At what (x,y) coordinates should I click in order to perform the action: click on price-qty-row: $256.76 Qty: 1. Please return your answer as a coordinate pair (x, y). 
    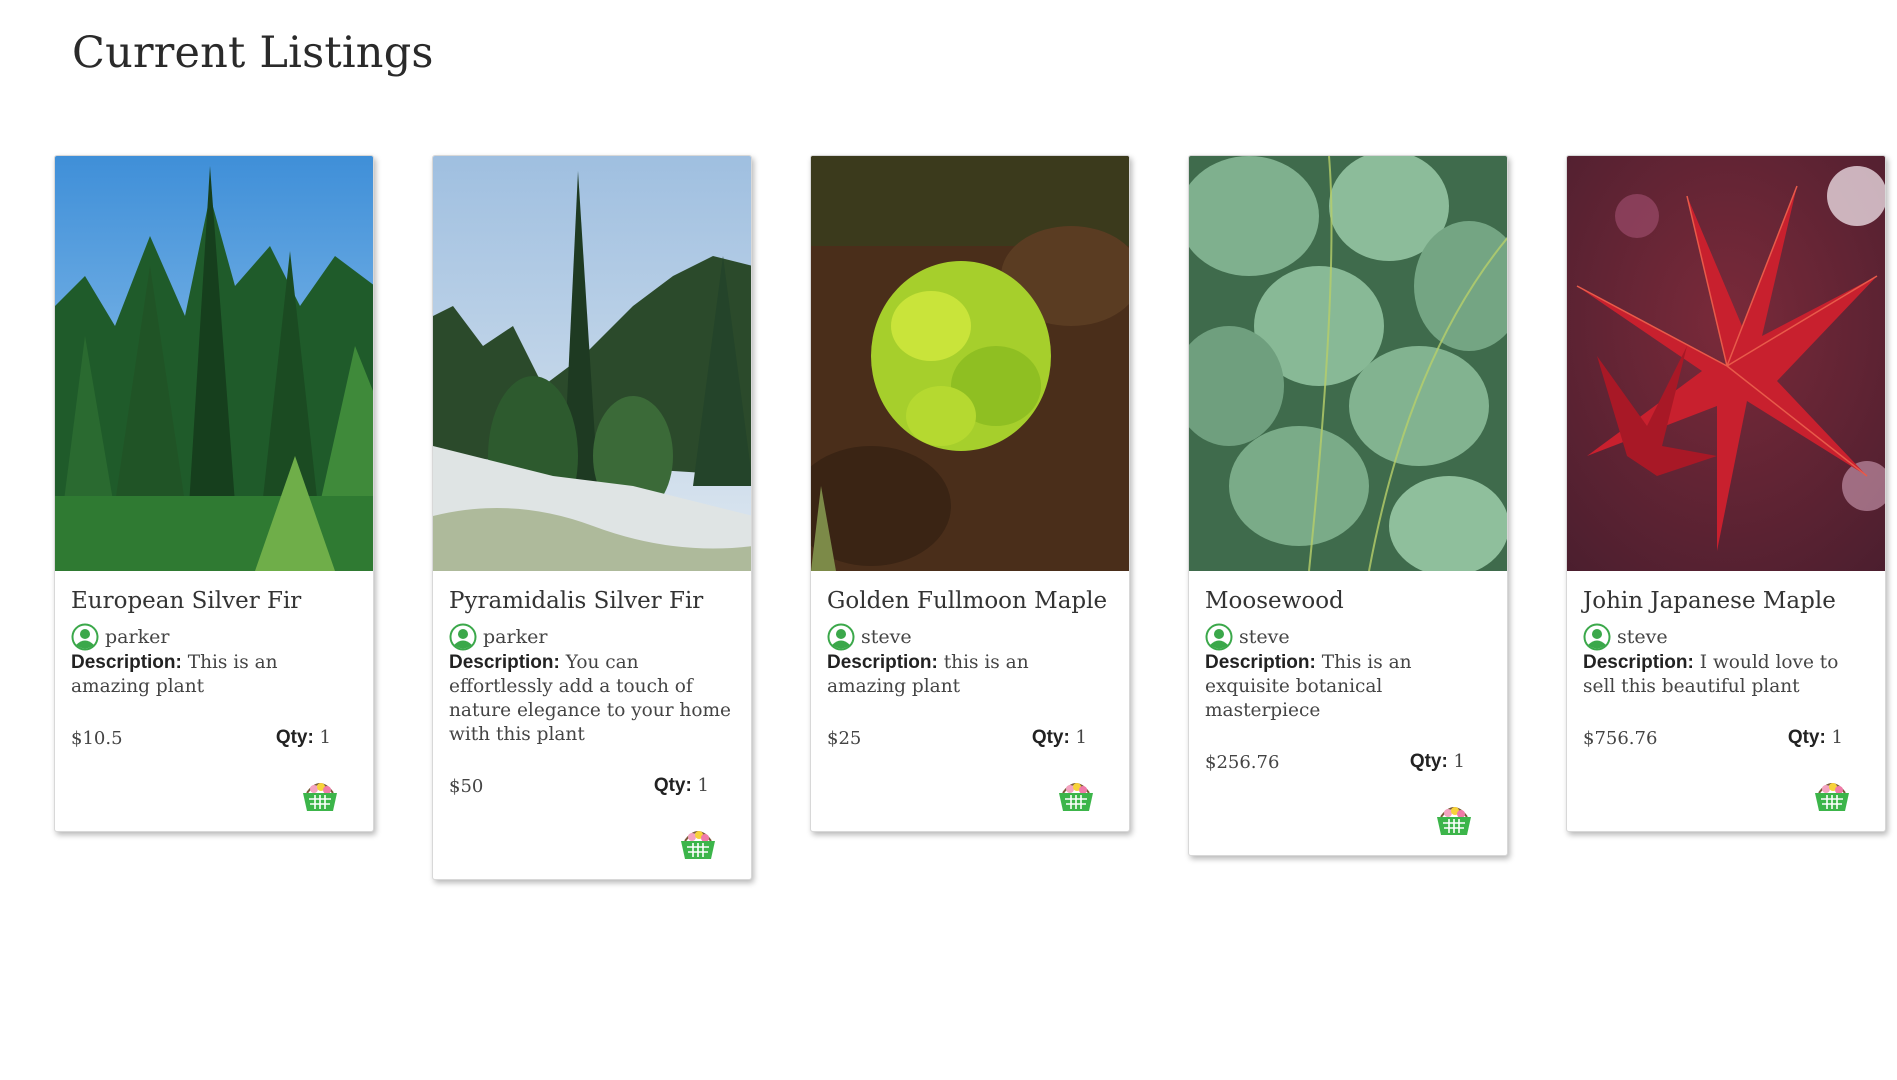
    Looking at the image, I should click on (1348, 762).